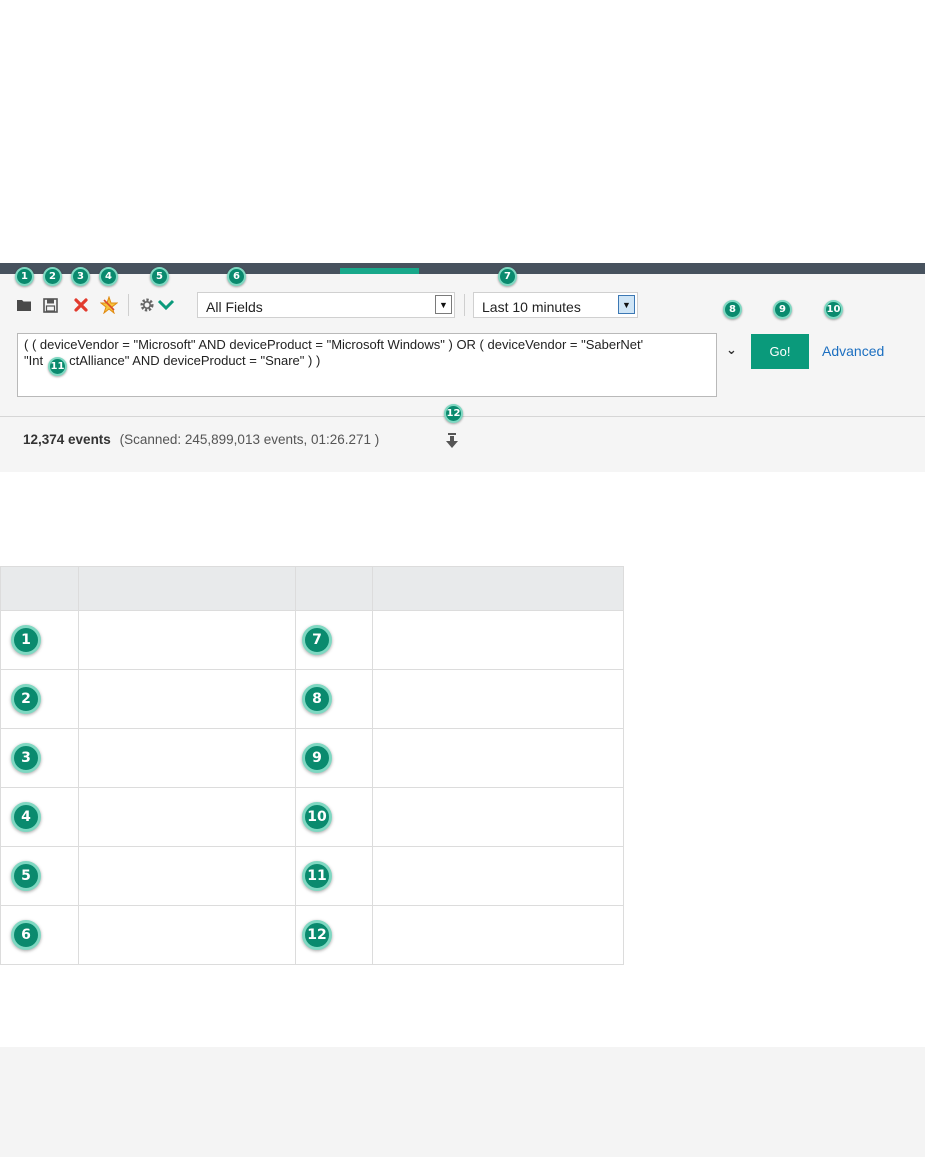  What do you see at coordinates (26, 640) in the screenshot?
I see `legend-badge: 1` at bounding box center [26, 640].